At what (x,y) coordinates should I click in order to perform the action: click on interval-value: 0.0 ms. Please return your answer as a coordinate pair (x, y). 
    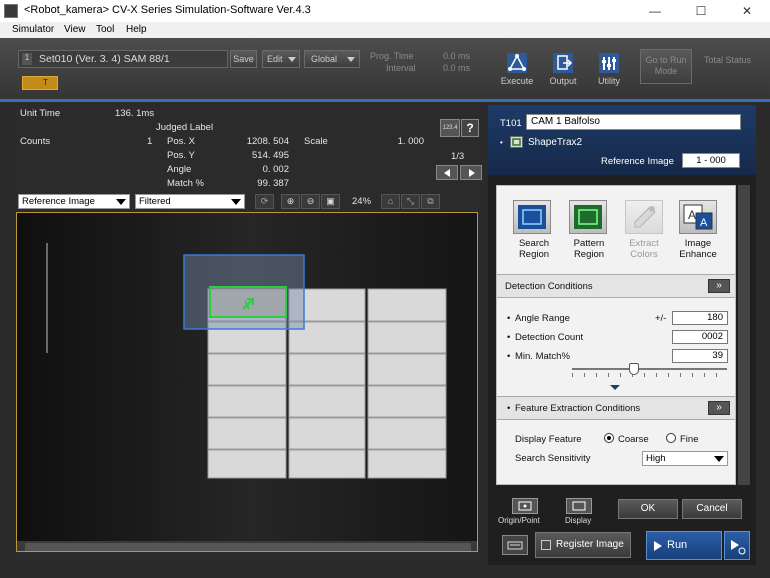
    Looking at the image, I should click on (457, 68).